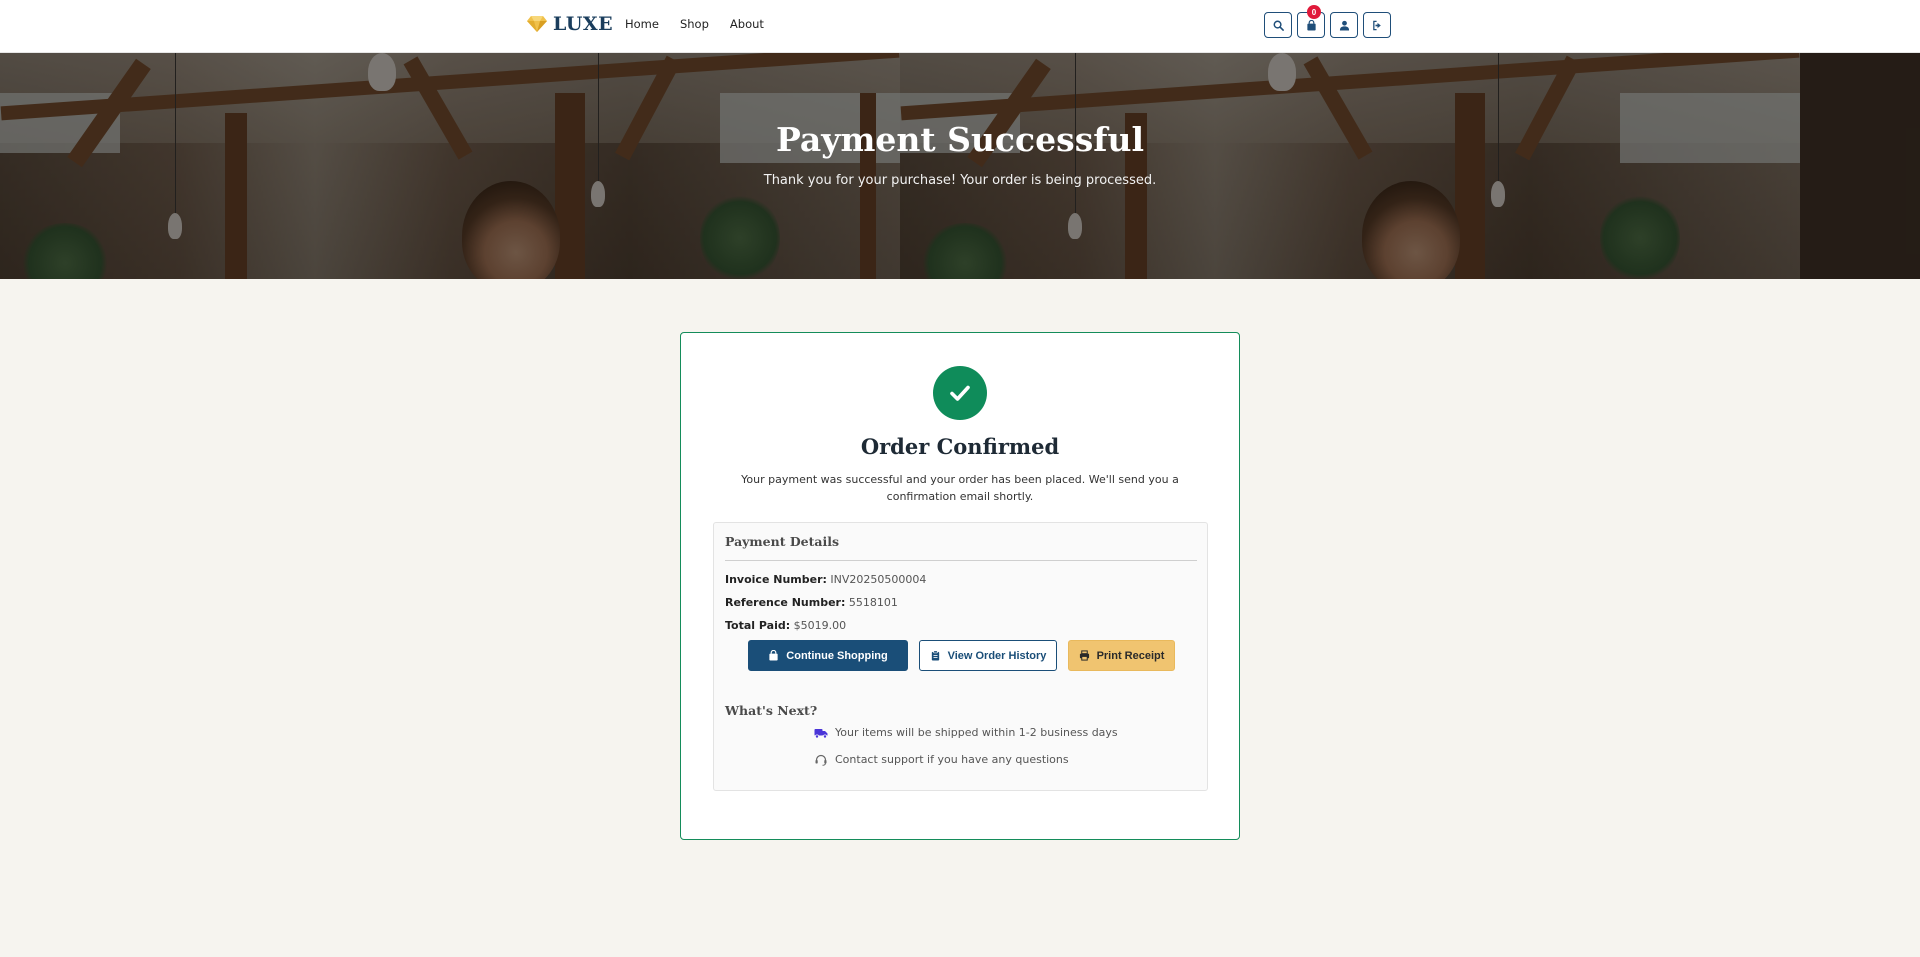 Image resolution: width=1920 pixels, height=957 pixels. What do you see at coordinates (821, 733) in the screenshot?
I see `truck-icon` at bounding box center [821, 733].